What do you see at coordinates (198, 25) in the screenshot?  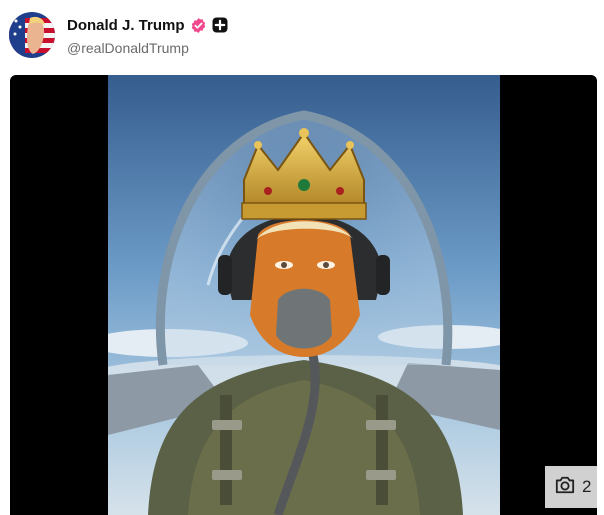 I see `verified-icon` at bounding box center [198, 25].